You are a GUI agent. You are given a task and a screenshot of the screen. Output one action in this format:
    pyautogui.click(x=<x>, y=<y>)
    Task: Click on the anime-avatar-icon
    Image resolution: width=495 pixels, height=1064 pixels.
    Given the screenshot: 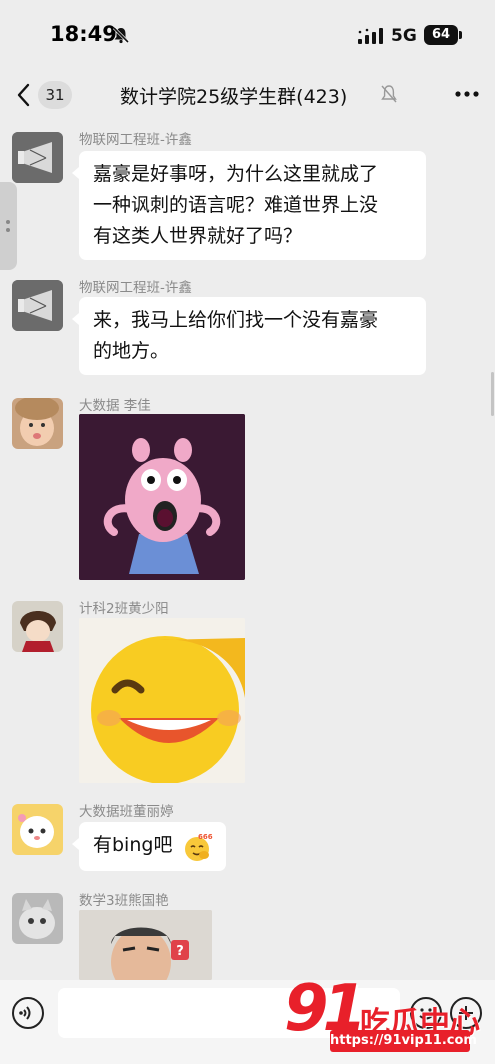 What is the action you would take?
    pyautogui.click(x=37, y=626)
    